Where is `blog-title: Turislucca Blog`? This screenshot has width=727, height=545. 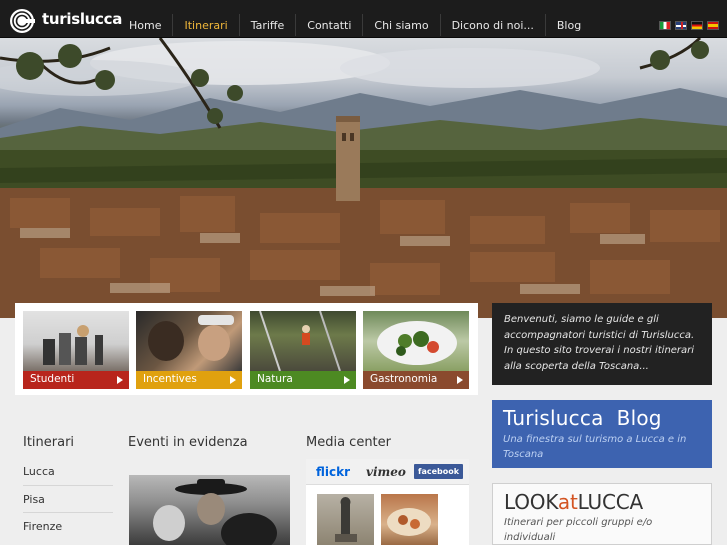 blog-title: Turislucca Blog is located at coordinates (582, 418).